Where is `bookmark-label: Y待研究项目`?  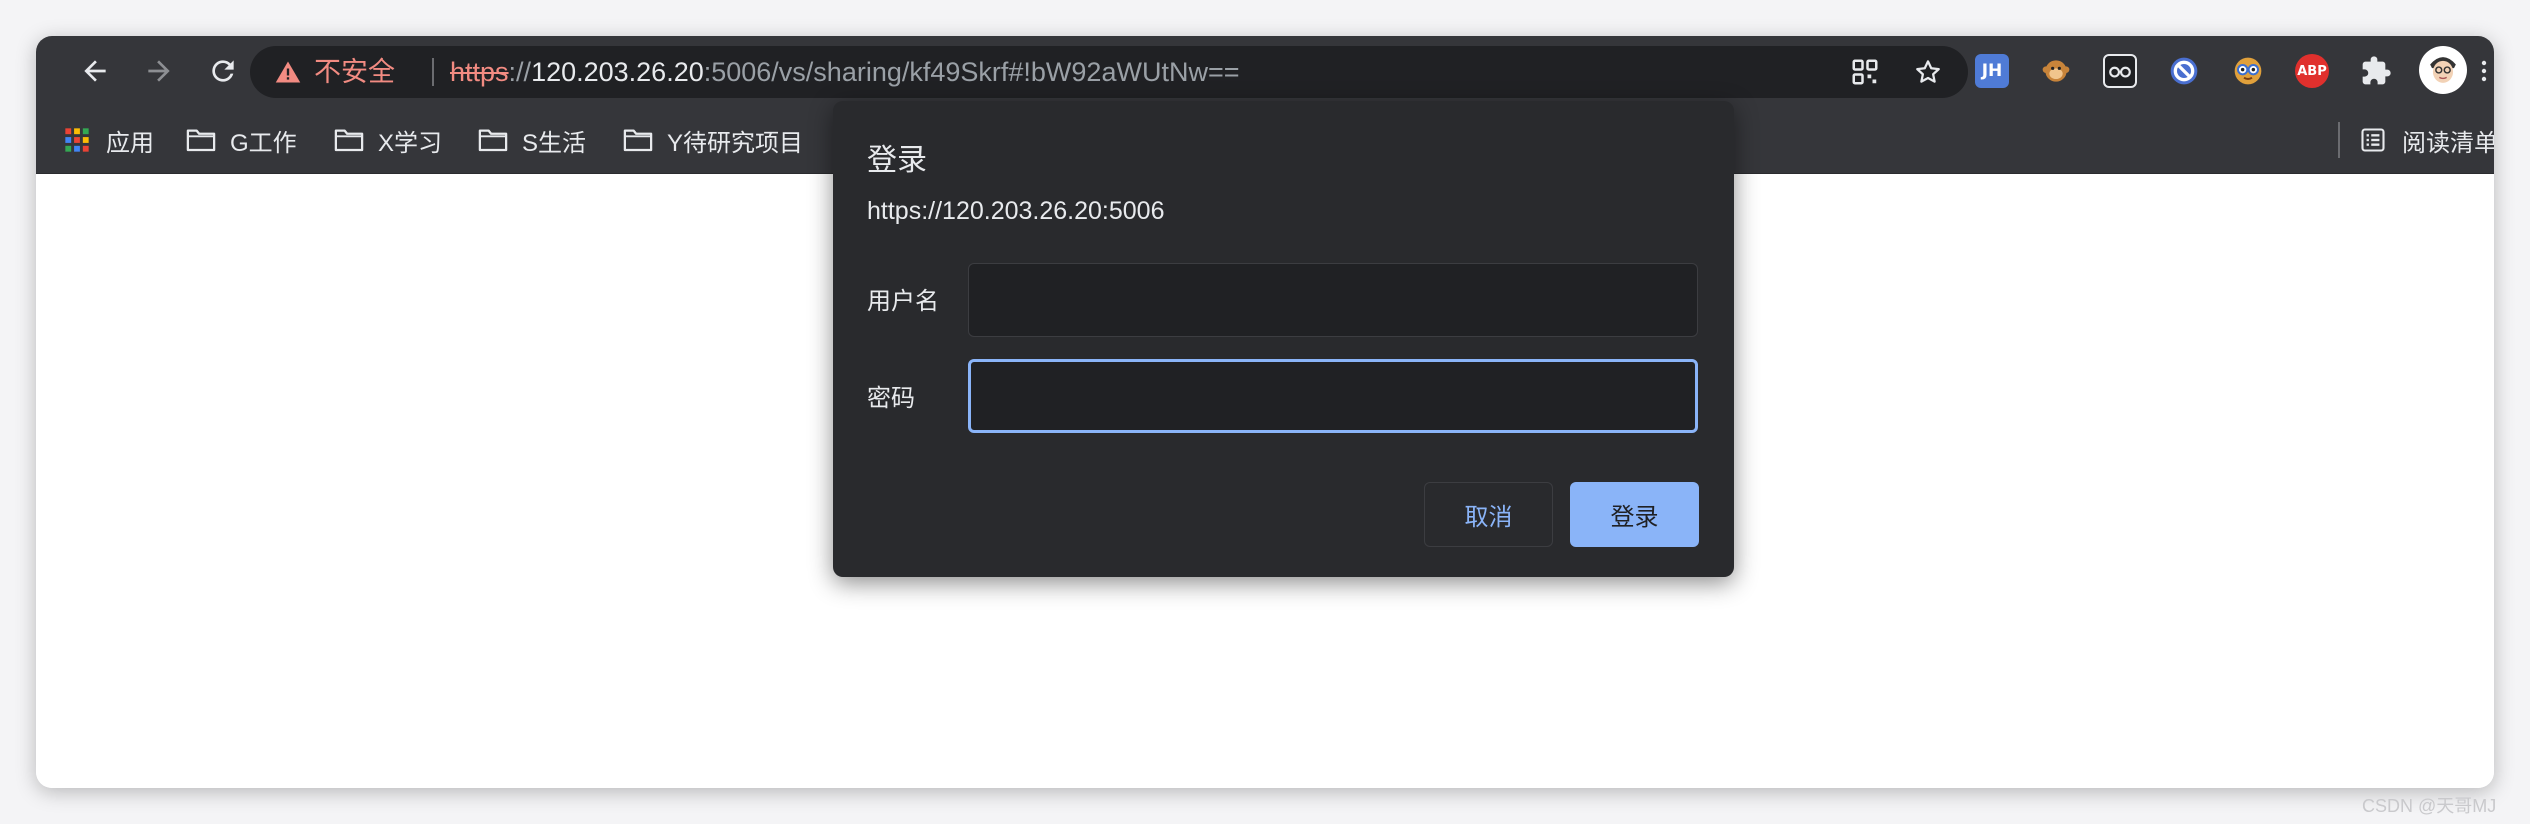
bookmark-label: Y待研究项目 is located at coordinates (735, 143).